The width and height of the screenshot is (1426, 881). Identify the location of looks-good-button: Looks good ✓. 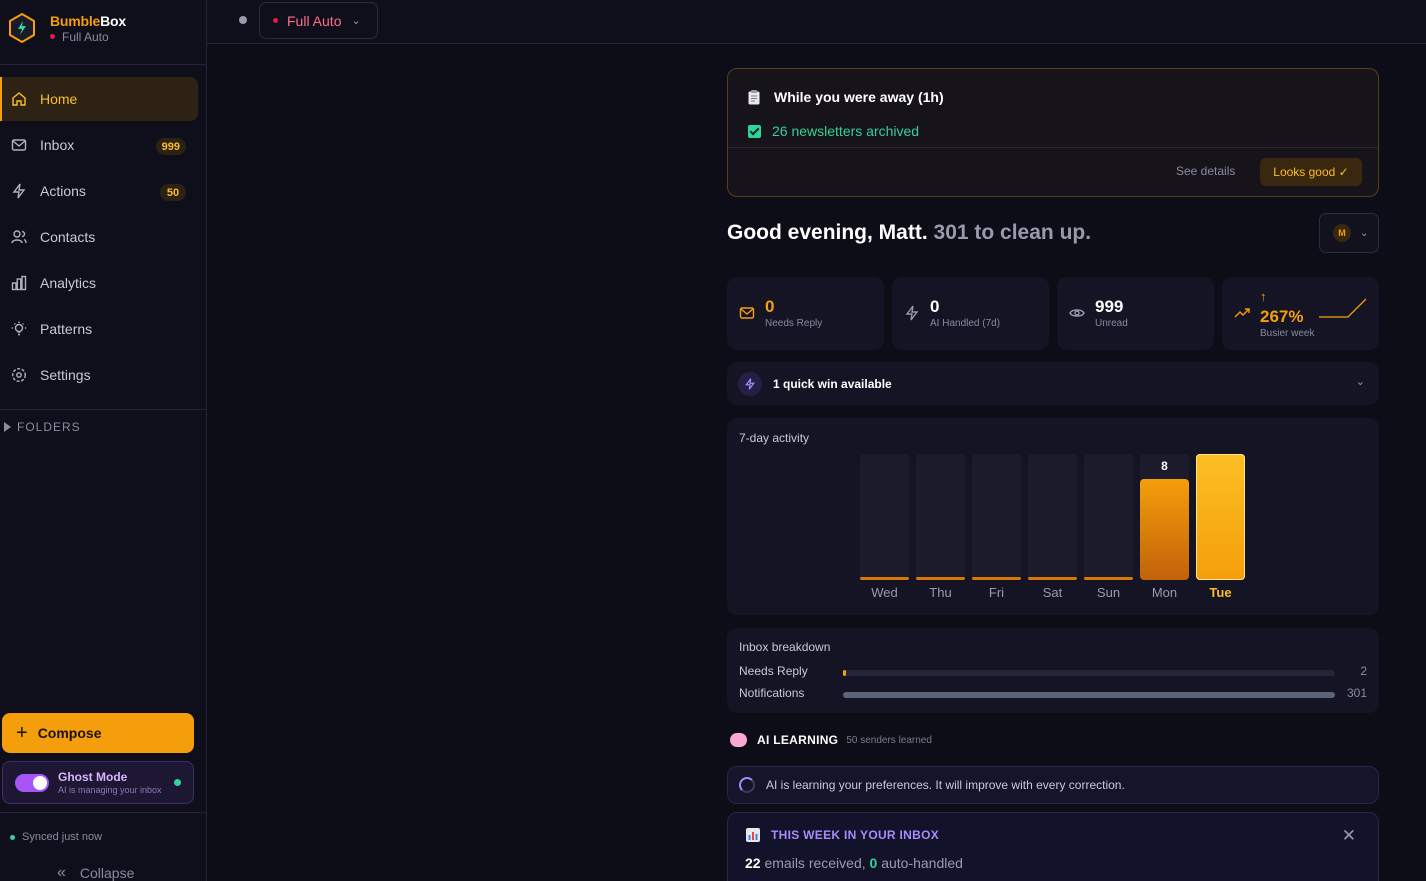
(1311, 172).